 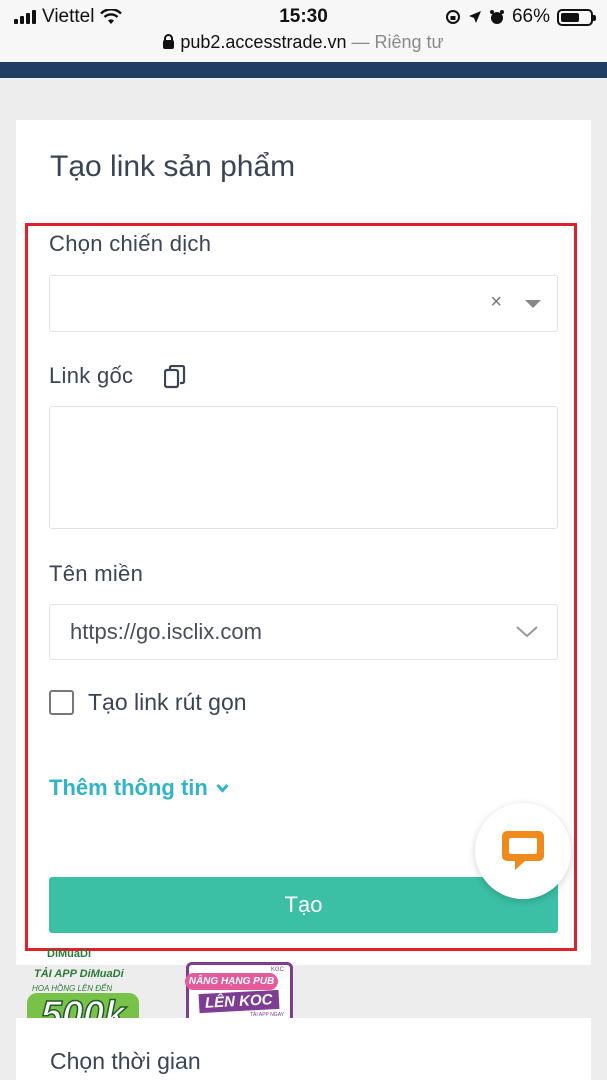 What do you see at coordinates (167, 702) in the screenshot?
I see `short-link-label: Tạo link rút gọn` at bounding box center [167, 702].